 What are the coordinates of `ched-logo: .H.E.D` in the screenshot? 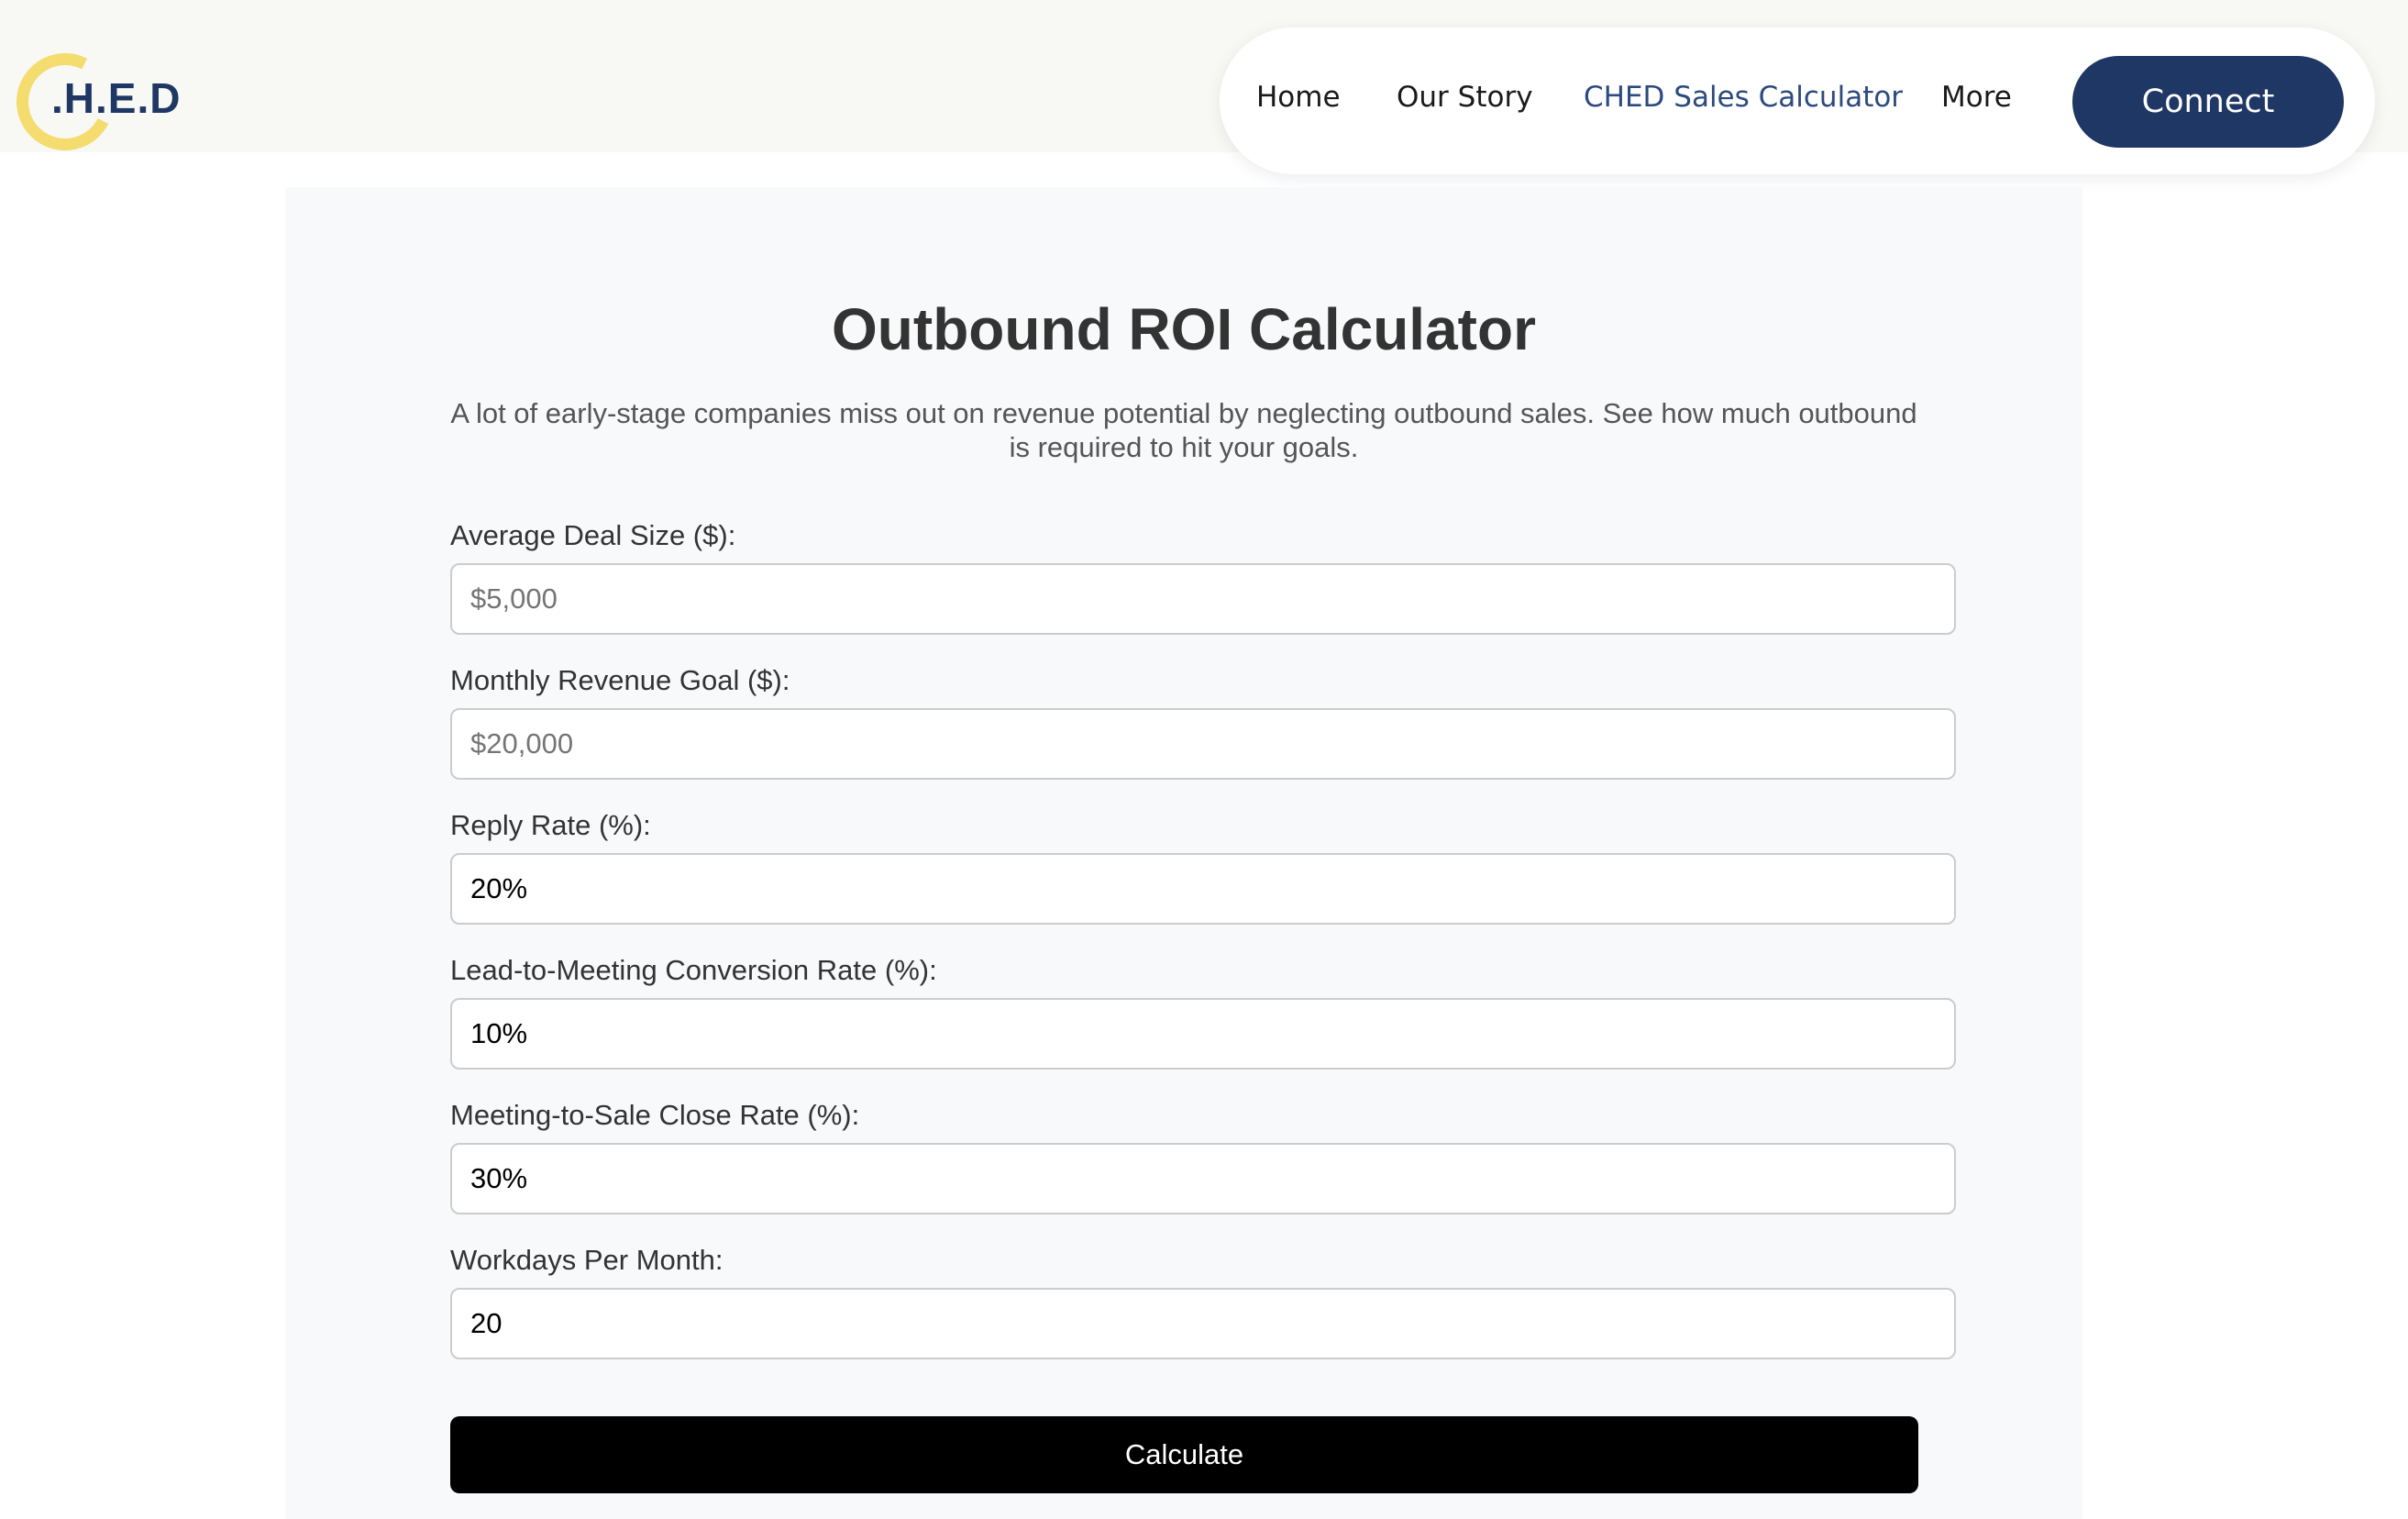 It's located at (98, 101).